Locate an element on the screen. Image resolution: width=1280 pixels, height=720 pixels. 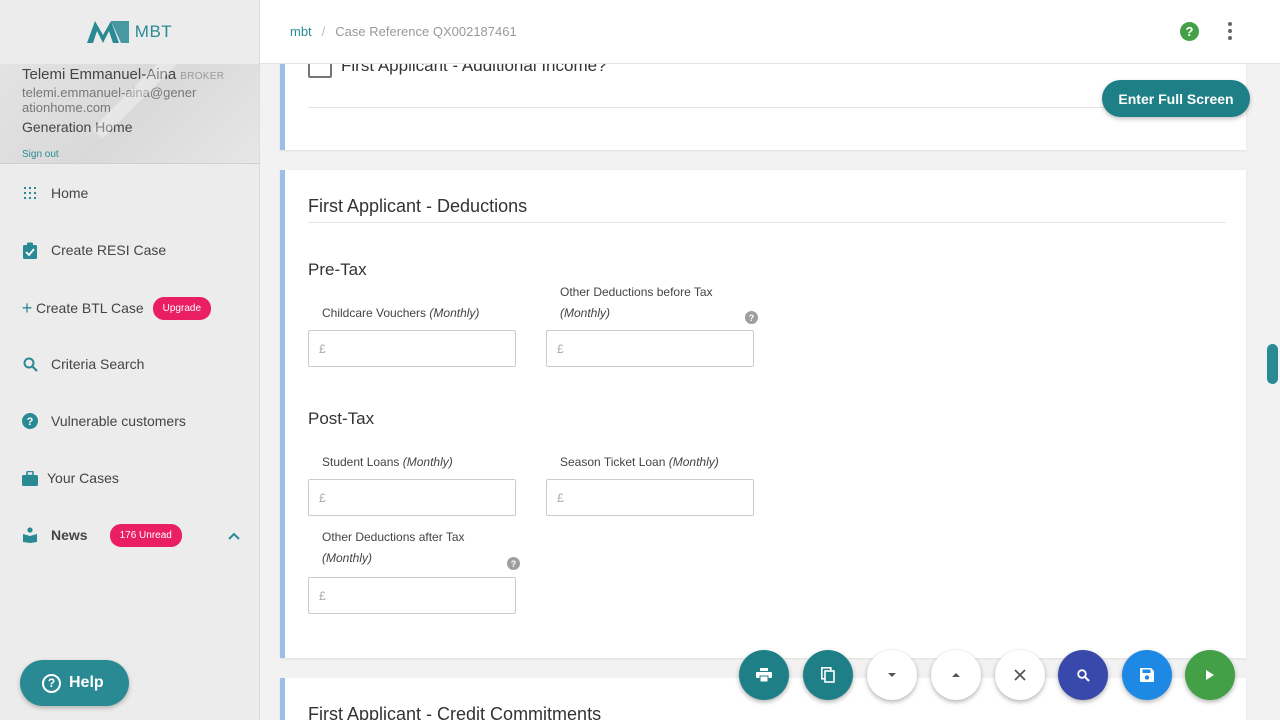
close-button is located at coordinates (1020, 675).